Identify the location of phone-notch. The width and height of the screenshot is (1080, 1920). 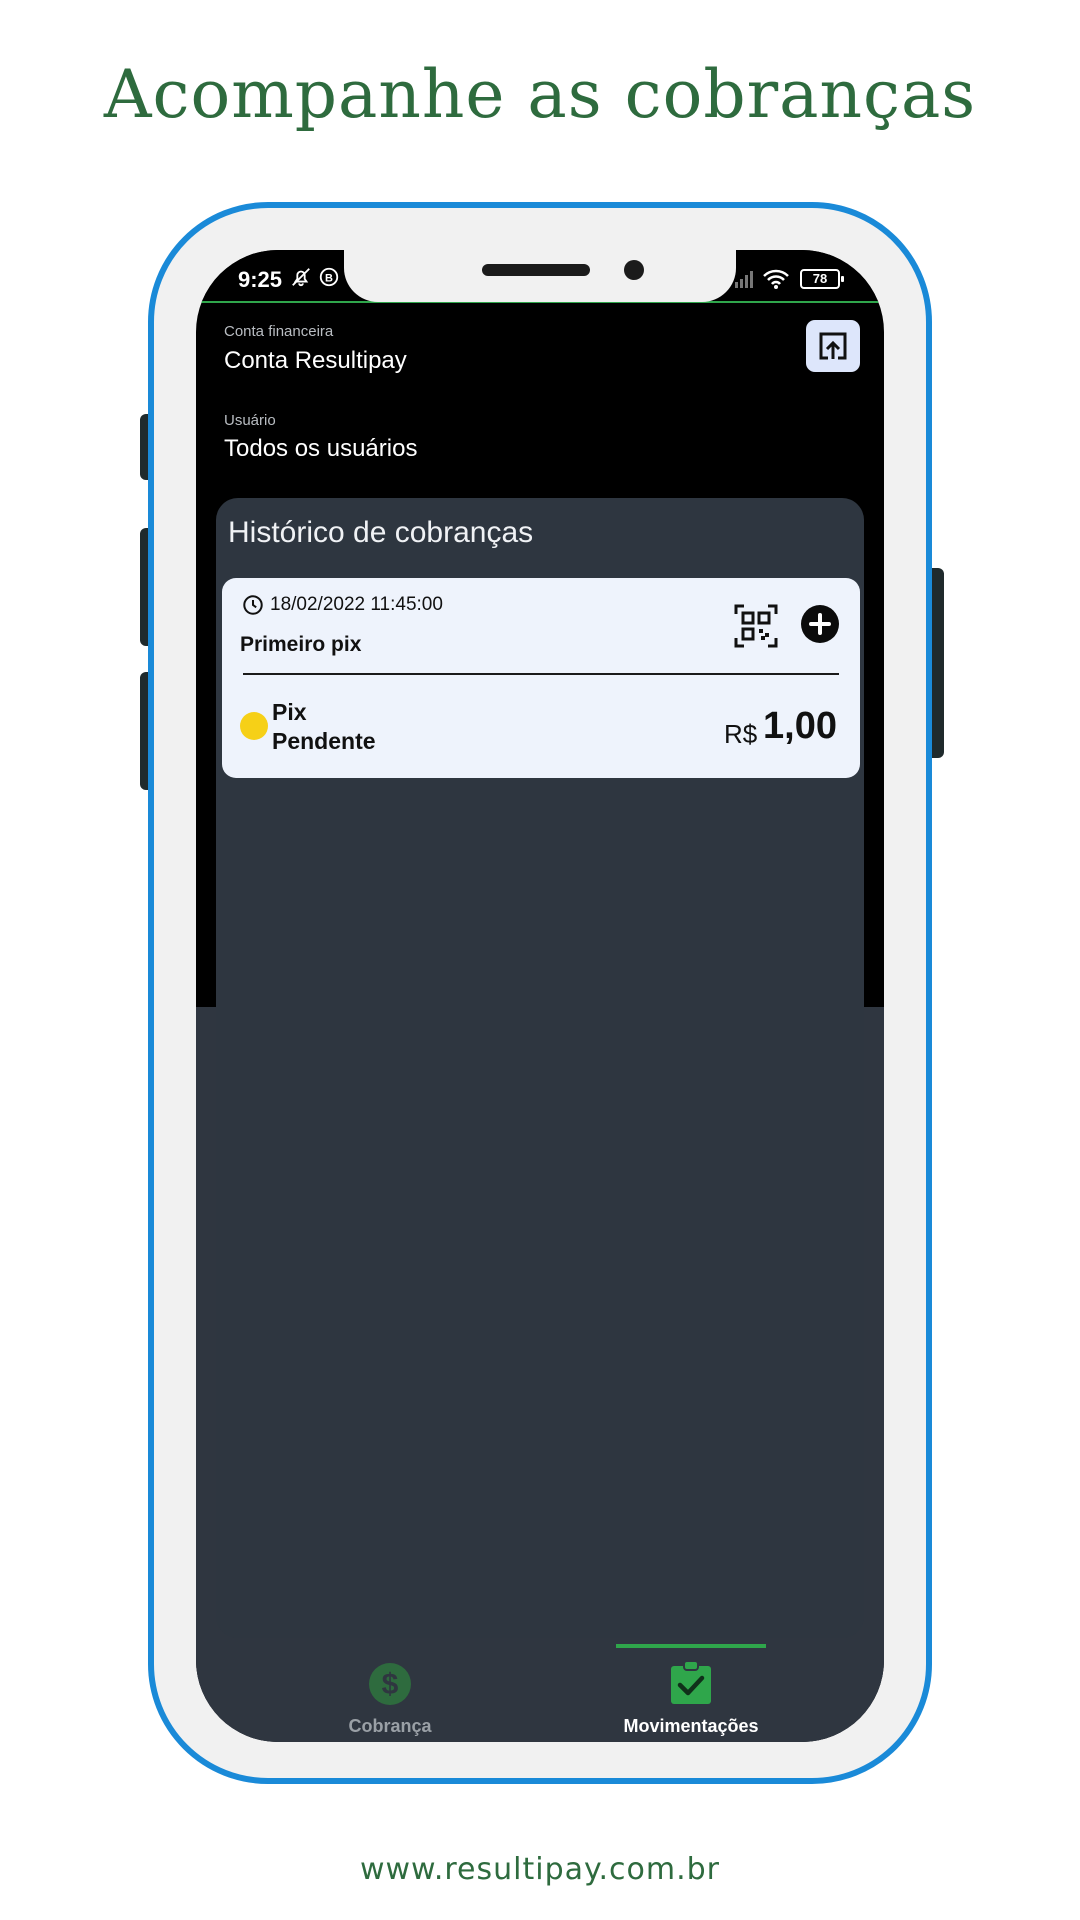
(540, 276).